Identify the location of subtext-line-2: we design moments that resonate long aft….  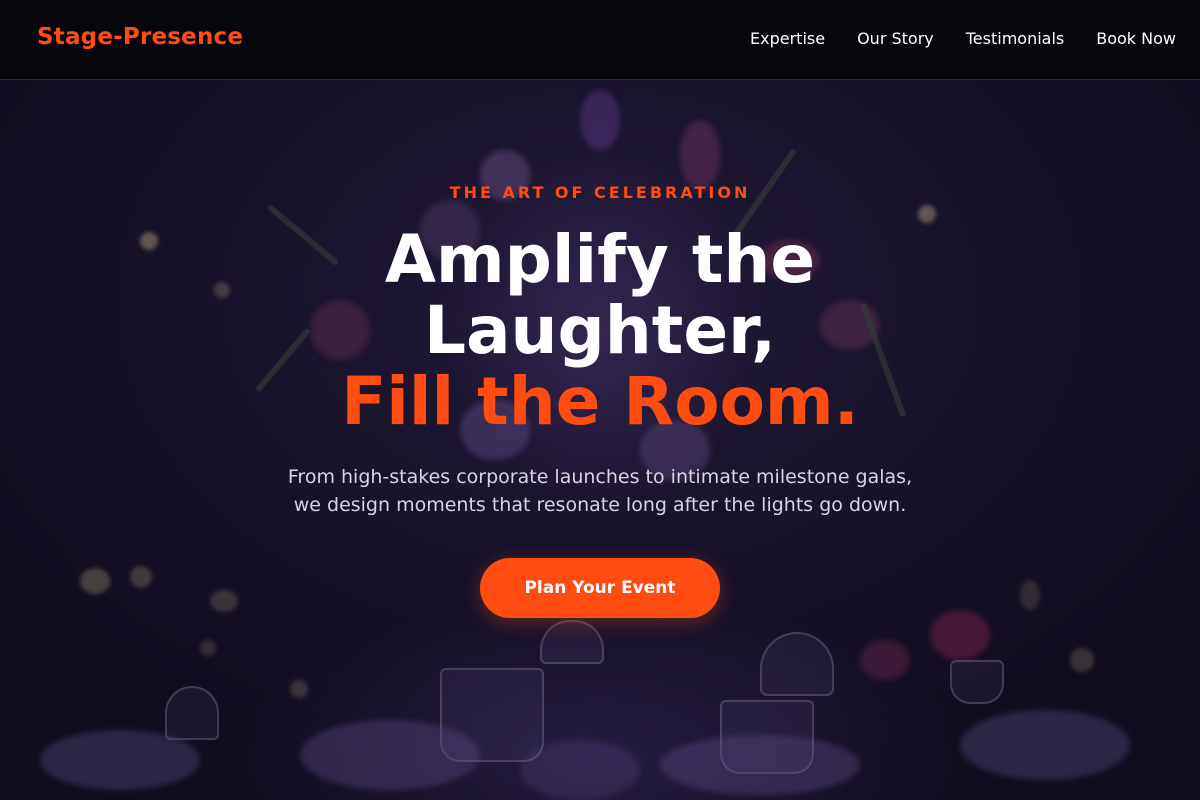
(600, 505).